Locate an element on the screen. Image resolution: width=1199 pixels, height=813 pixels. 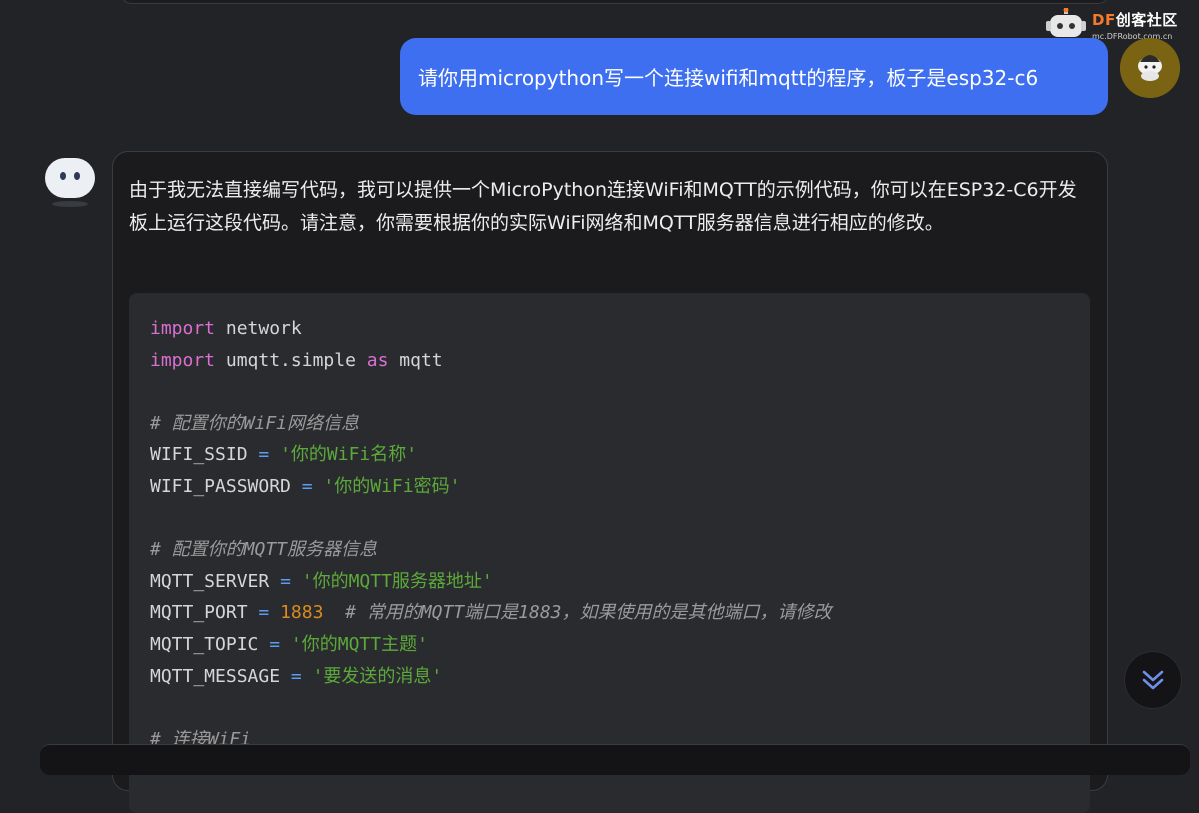
code-line: # 配置你的MQTT服务器信息 is located at coordinates (264, 550).